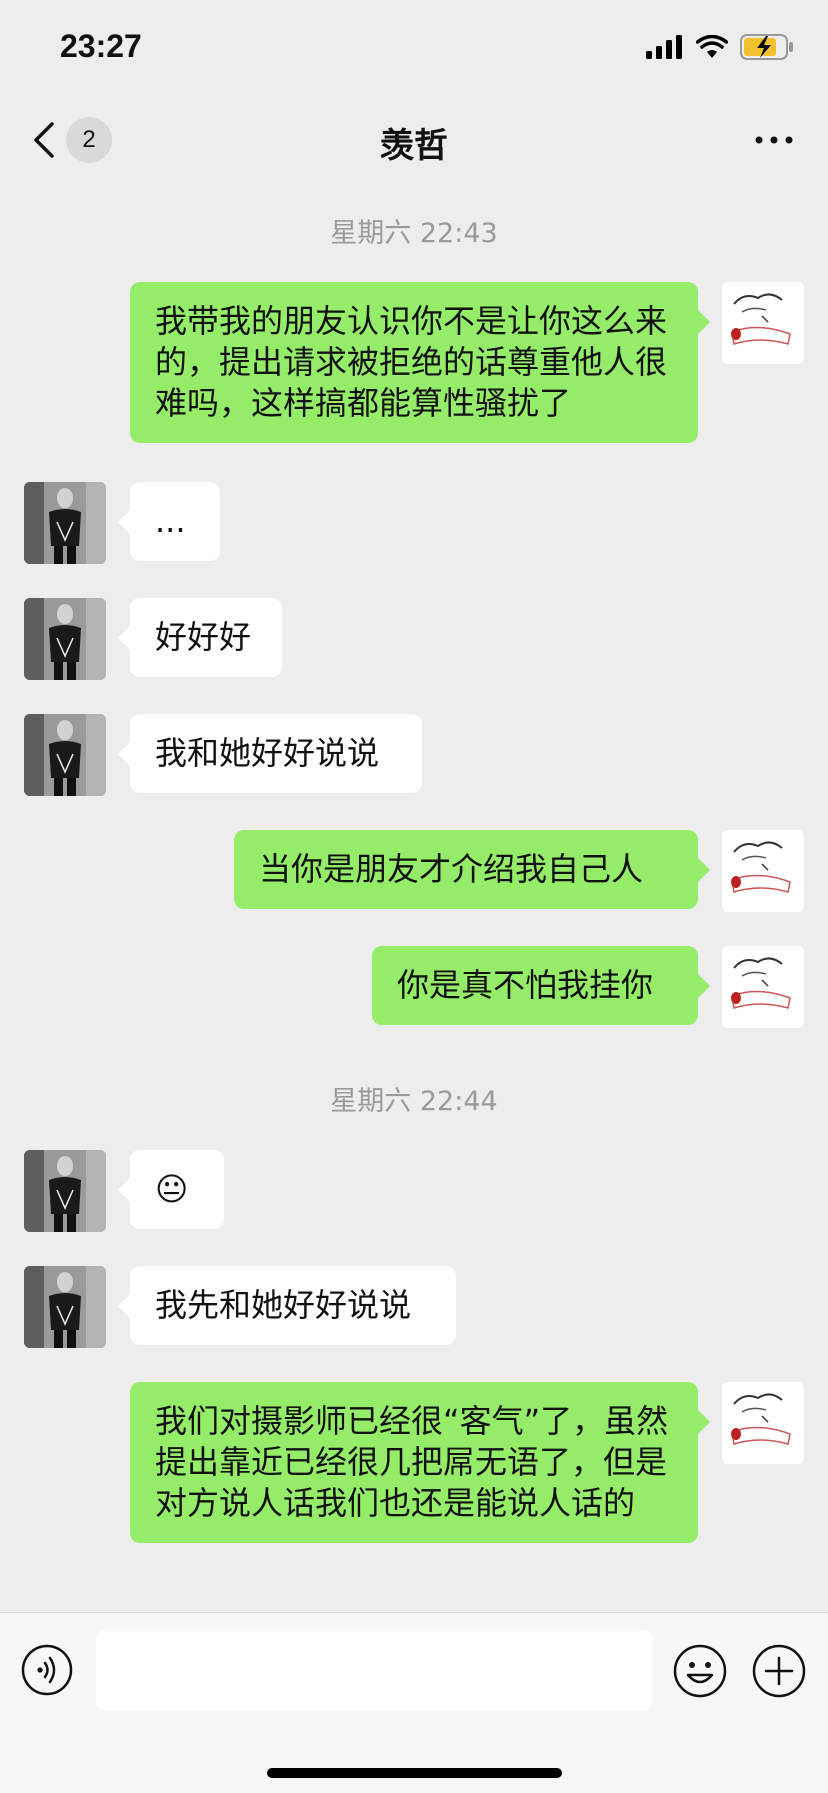 This screenshot has height=1793, width=828. Describe the element at coordinates (101, 46) in the screenshot. I see `status-time: 23:27` at that location.